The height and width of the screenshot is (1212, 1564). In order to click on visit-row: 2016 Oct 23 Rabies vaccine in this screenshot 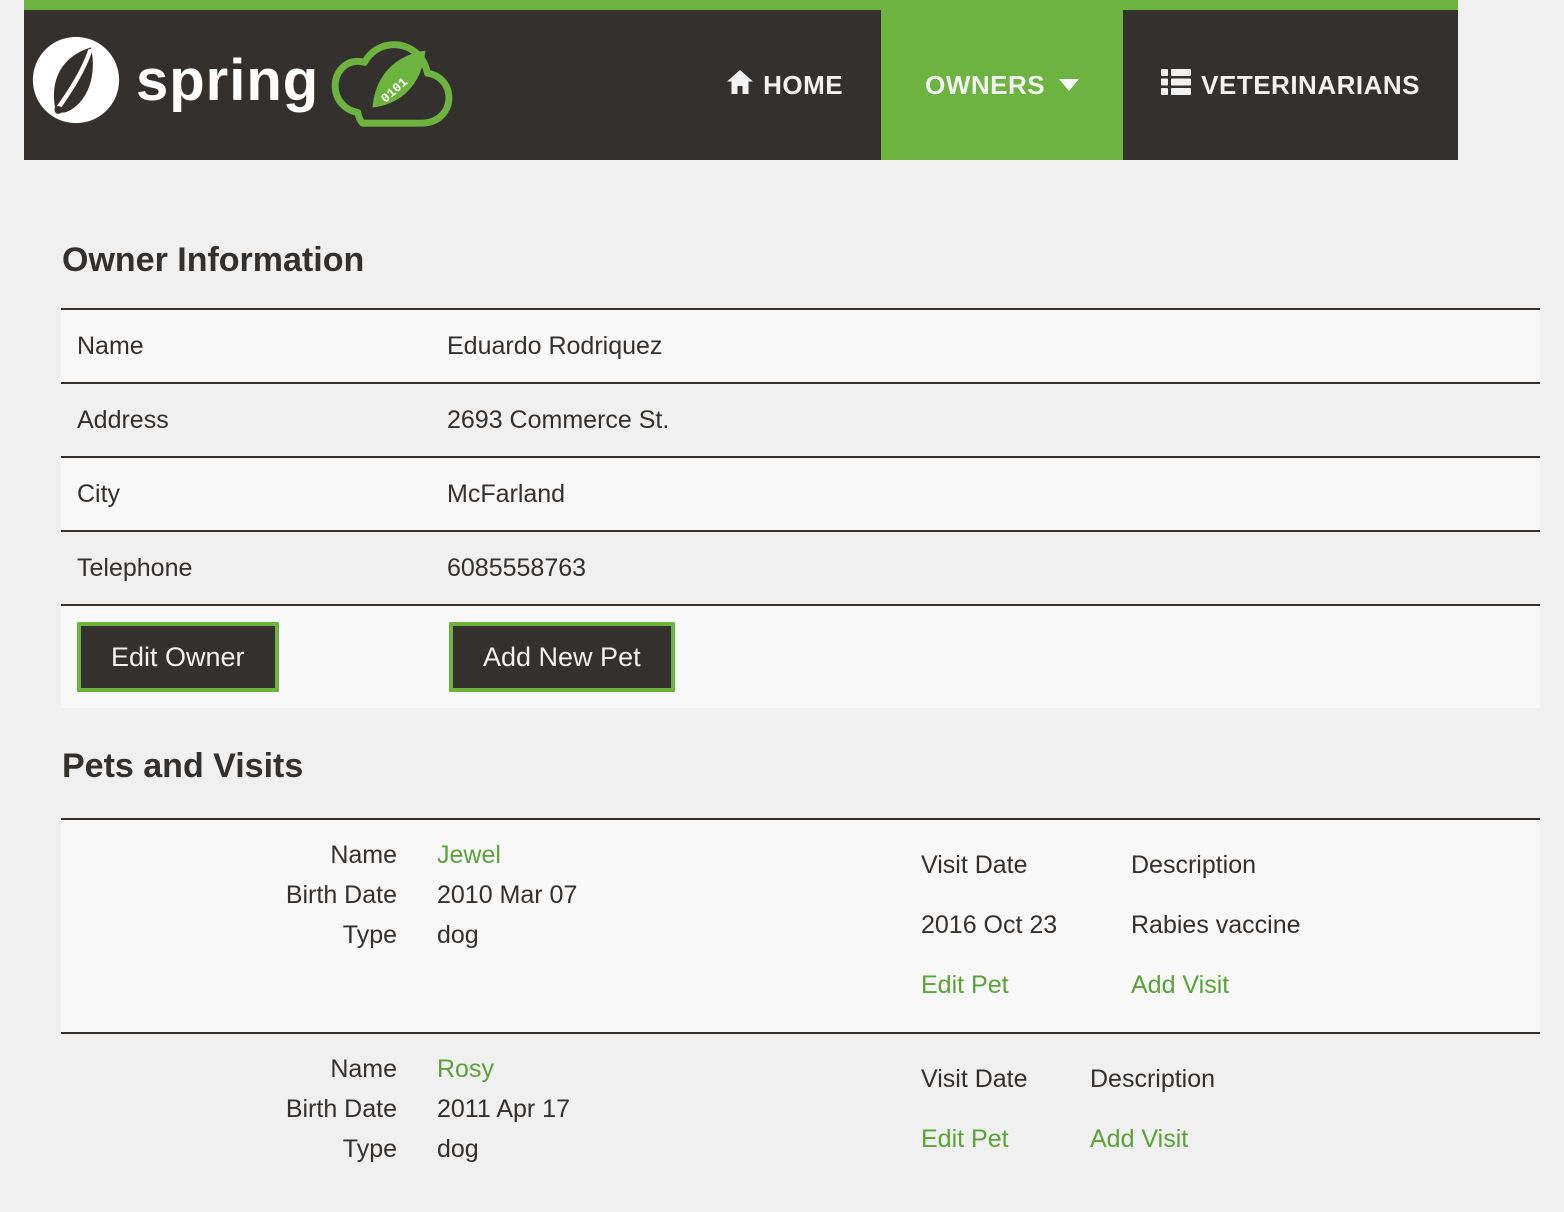, I will do `click(1122, 935)`.